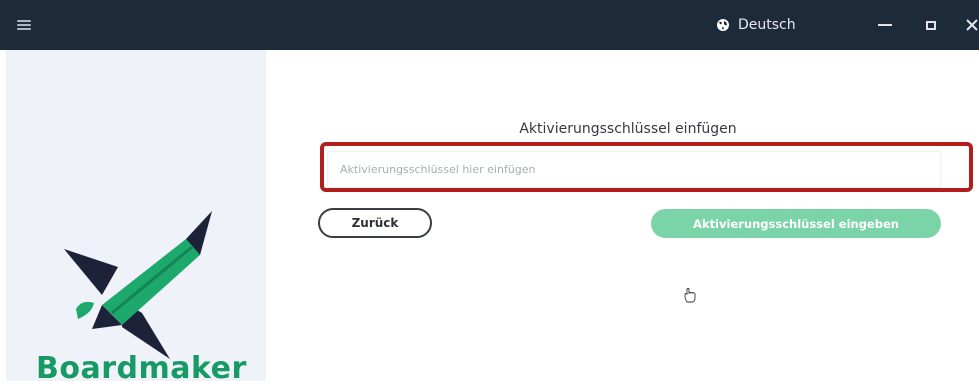 The width and height of the screenshot is (979, 381). I want to click on activation-key-input, so click(634, 169).